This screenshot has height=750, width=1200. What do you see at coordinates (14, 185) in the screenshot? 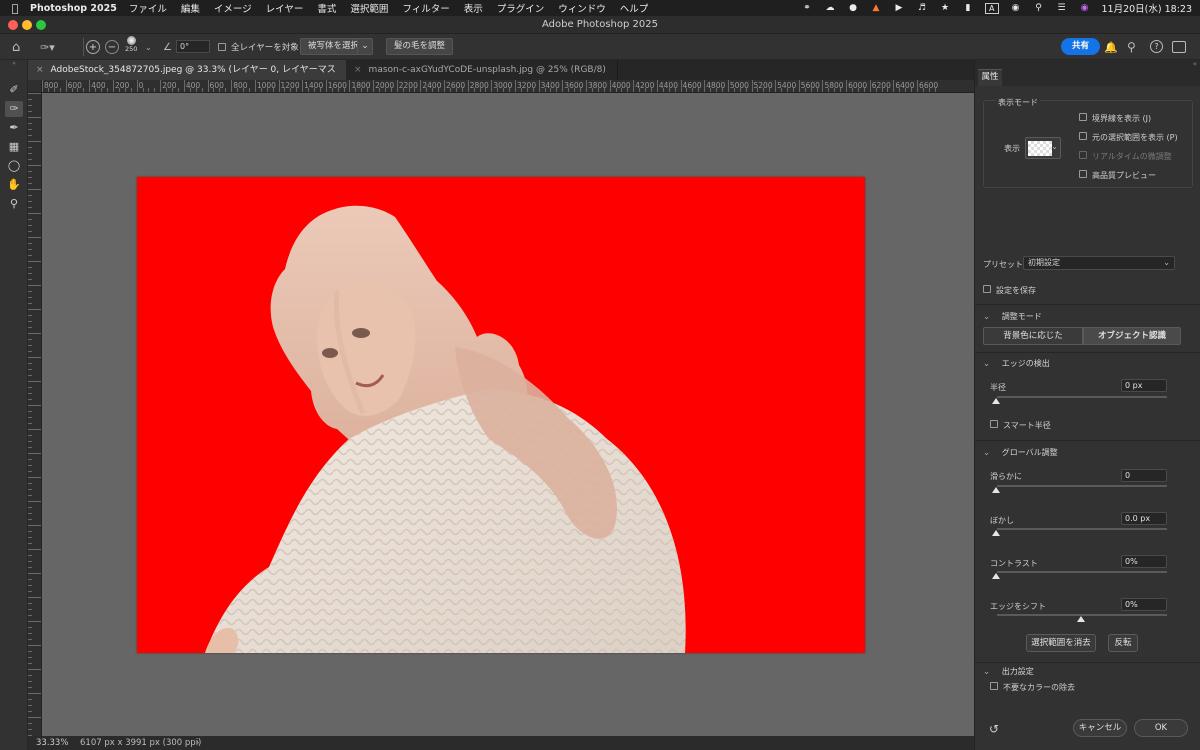
I see `hand-tool-icon: ✋` at bounding box center [14, 185].